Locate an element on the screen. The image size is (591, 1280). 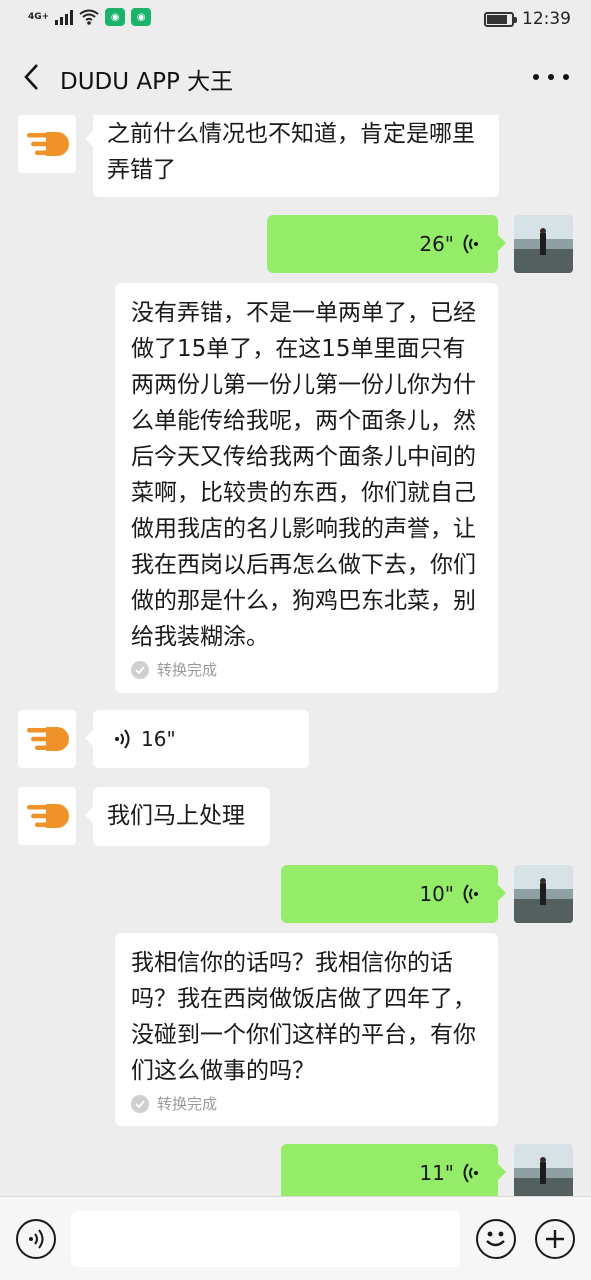
message-text: 我们马上处理 is located at coordinates (176, 816).